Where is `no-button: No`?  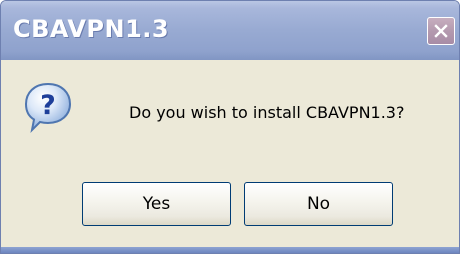
no-button: No is located at coordinates (318, 204).